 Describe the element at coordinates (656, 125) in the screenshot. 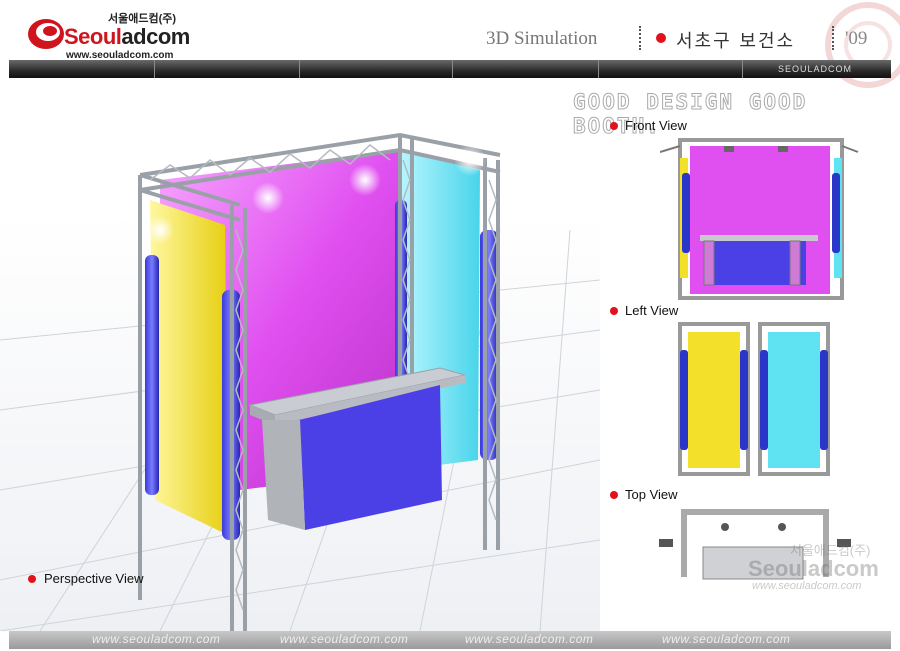

I see `front-view-label: Front View` at that location.